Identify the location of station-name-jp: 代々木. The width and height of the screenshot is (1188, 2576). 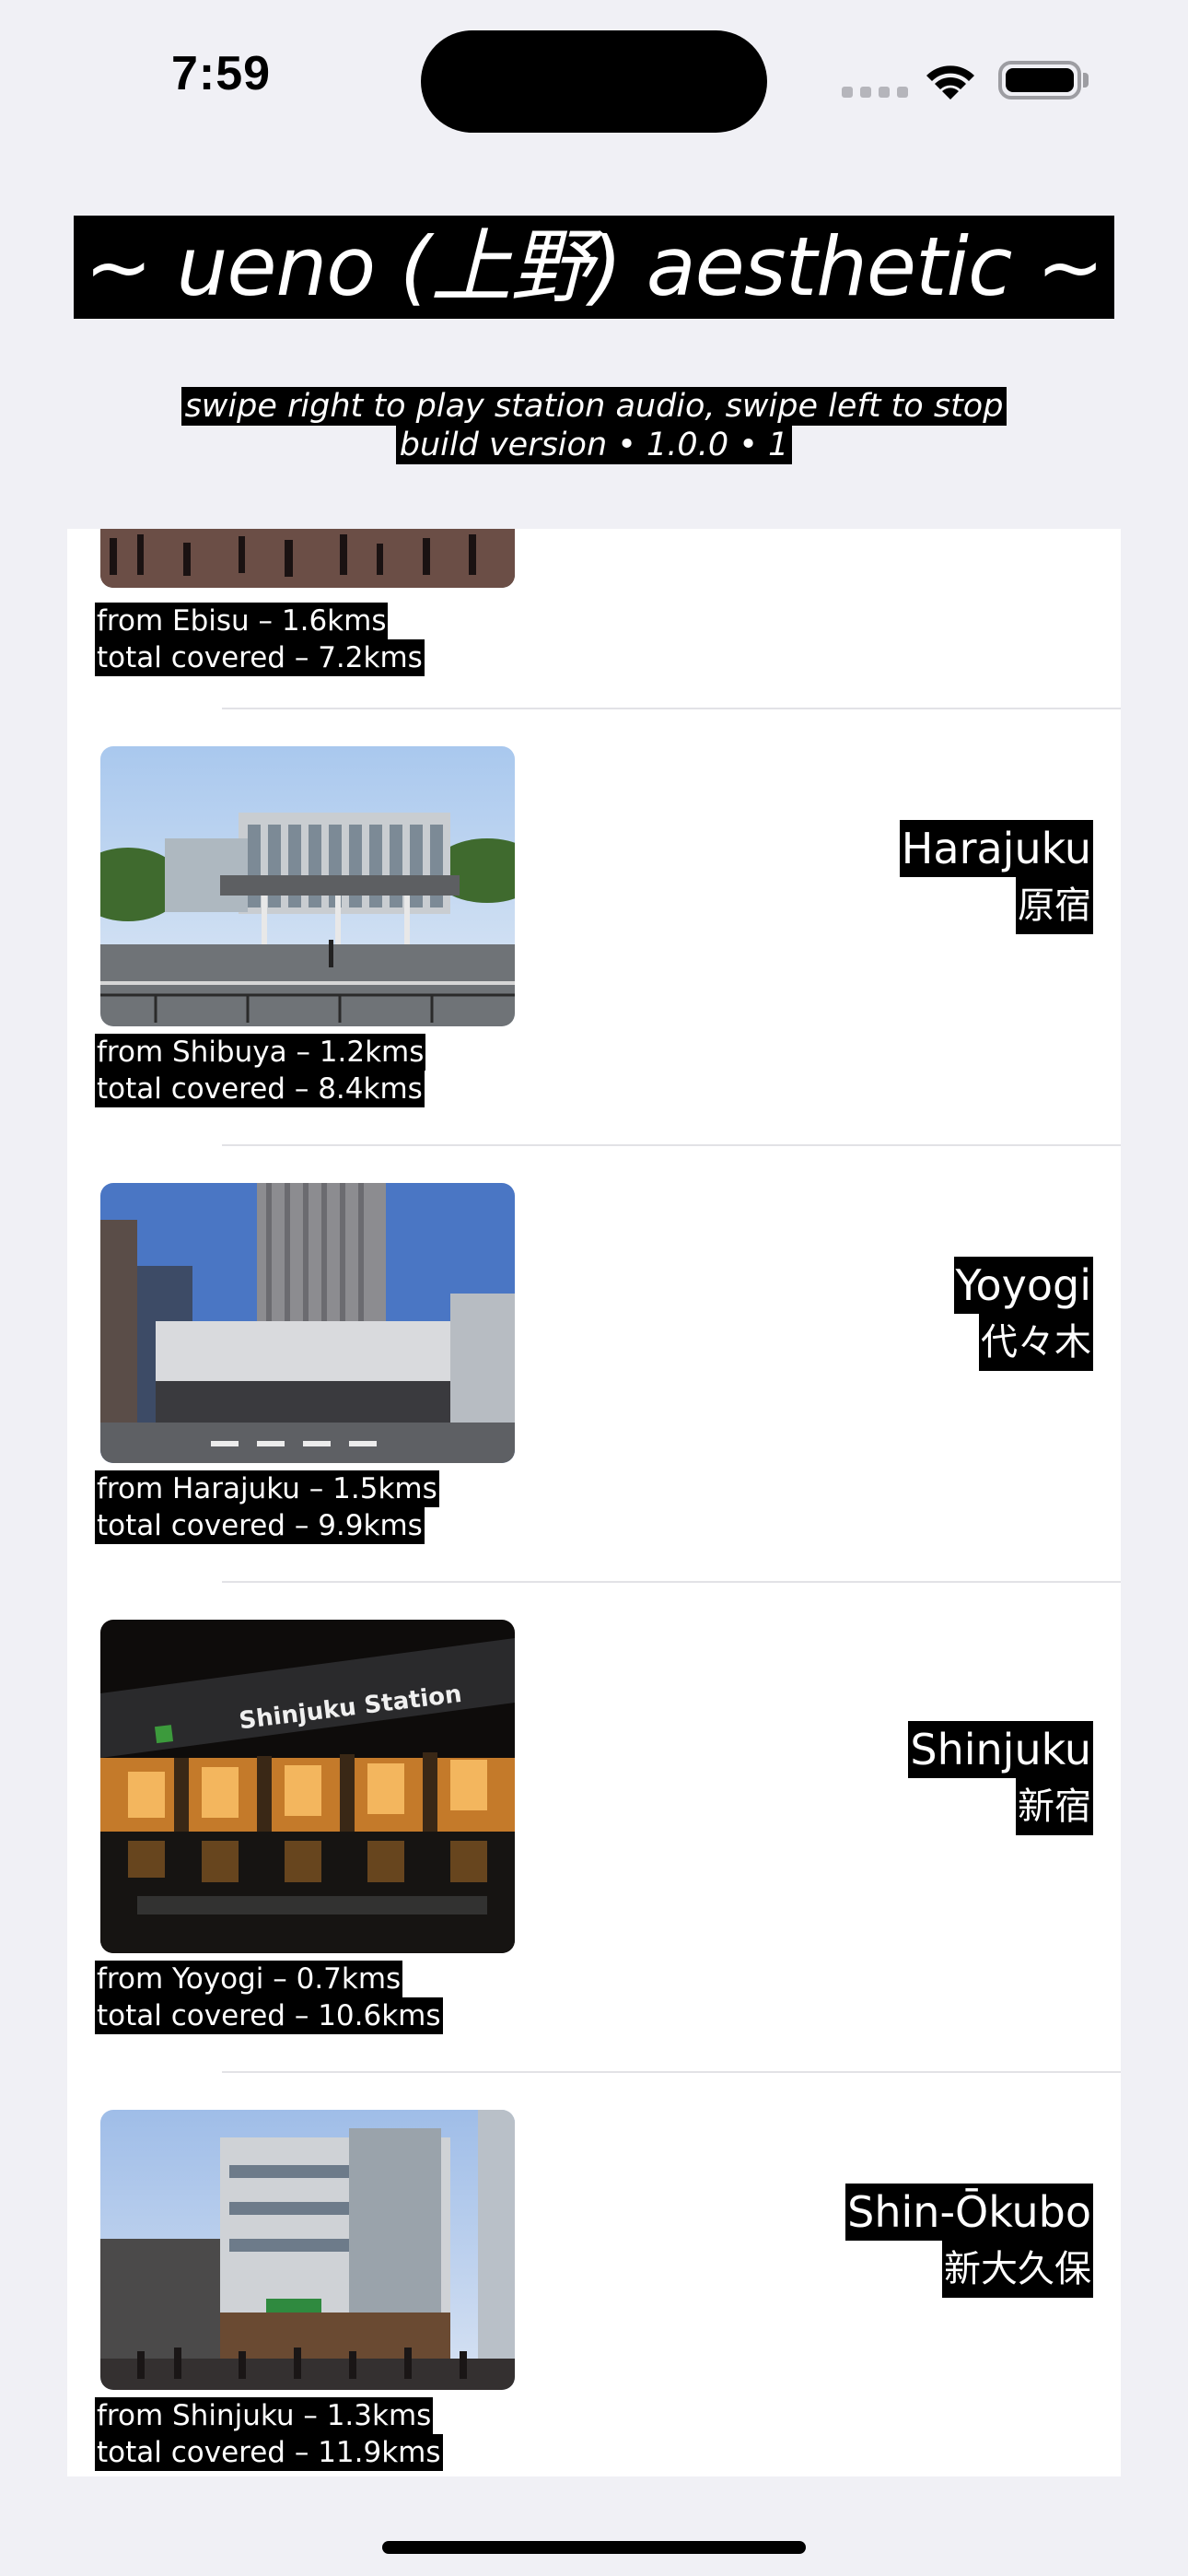
(1036, 1342).